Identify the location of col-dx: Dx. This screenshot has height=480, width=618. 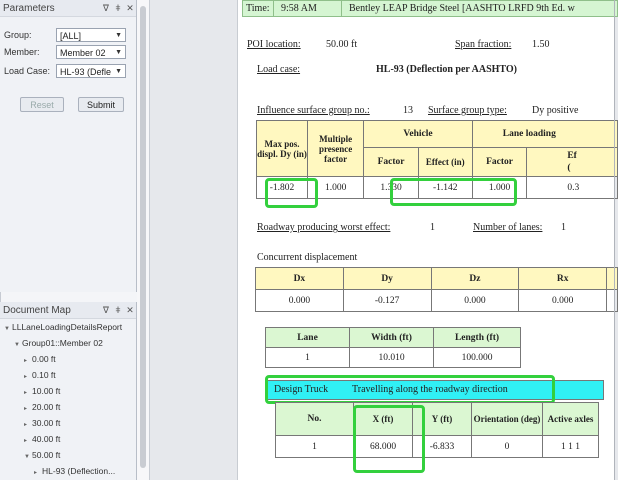
(299, 278).